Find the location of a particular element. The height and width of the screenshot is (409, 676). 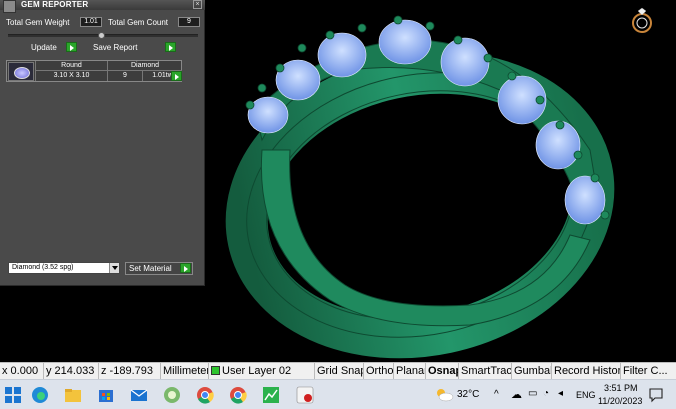

layer-color-swatch is located at coordinates (215, 370).